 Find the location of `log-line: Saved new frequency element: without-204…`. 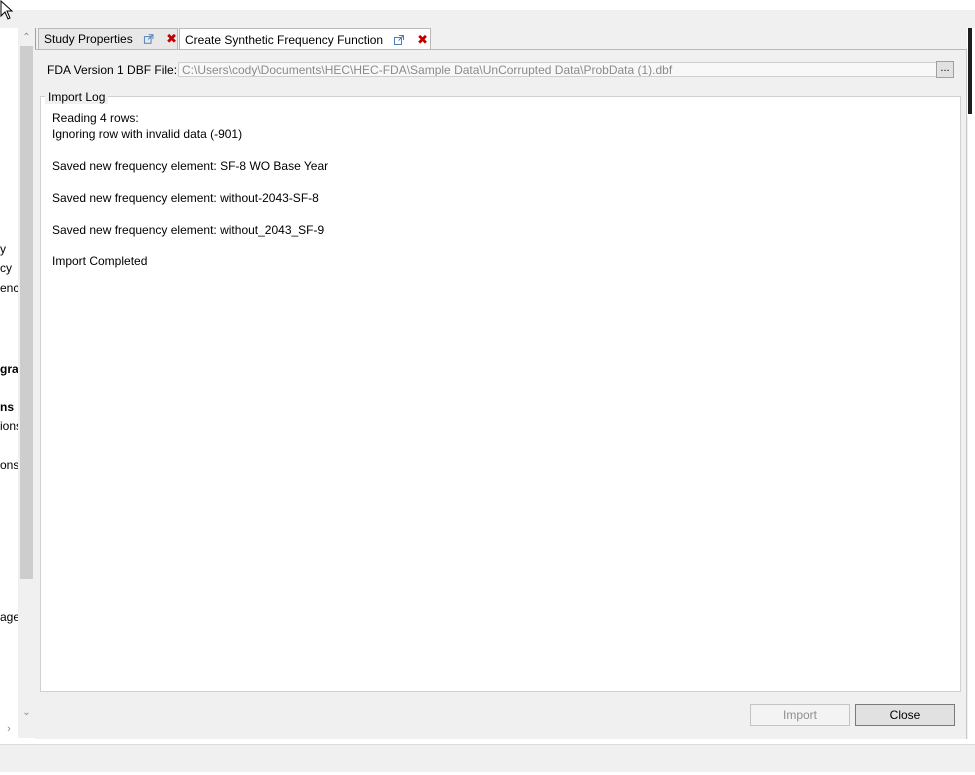

log-line: Saved new frequency element: without-204… is located at coordinates (185, 198).